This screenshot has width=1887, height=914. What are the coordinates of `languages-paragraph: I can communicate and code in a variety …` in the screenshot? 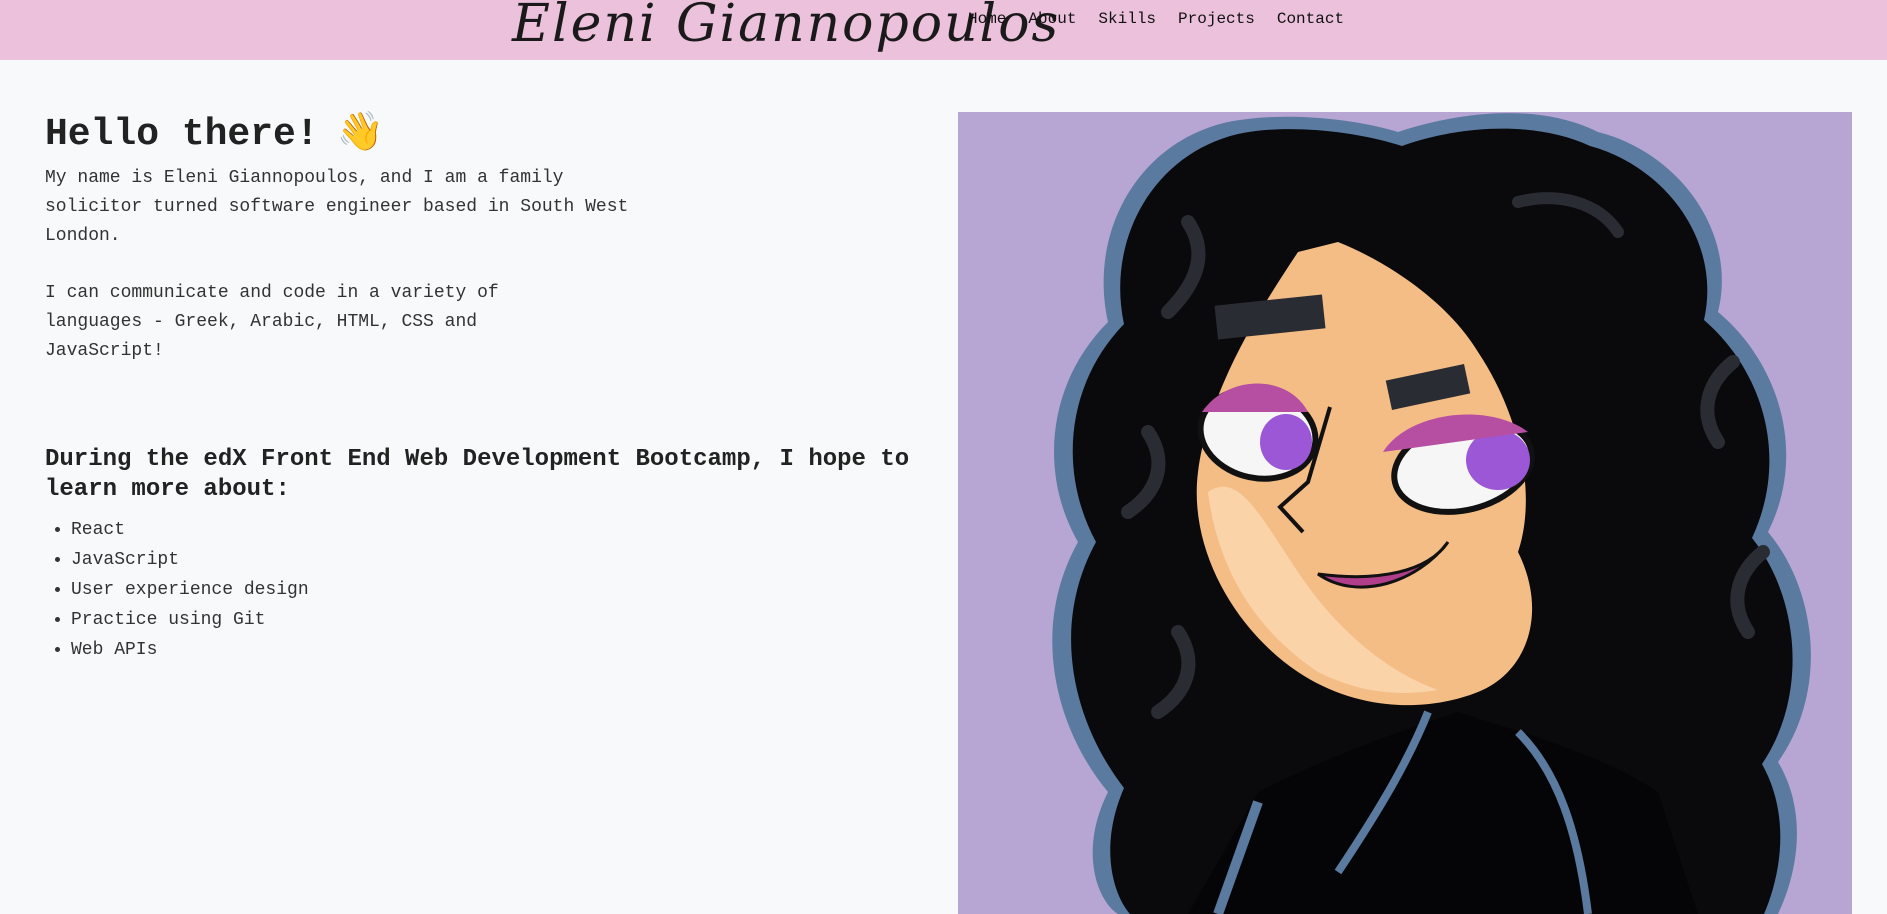 It's located at (272, 322).